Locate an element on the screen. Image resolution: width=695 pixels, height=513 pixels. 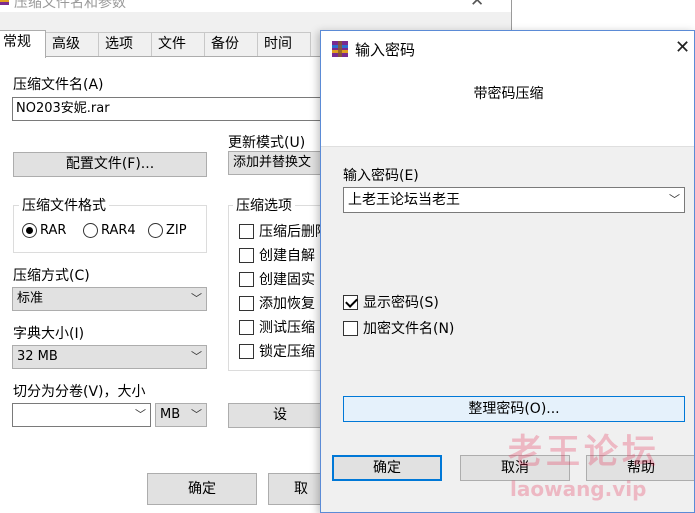
option-delete-after: 压缩后删除 is located at coordinates (284, 231).